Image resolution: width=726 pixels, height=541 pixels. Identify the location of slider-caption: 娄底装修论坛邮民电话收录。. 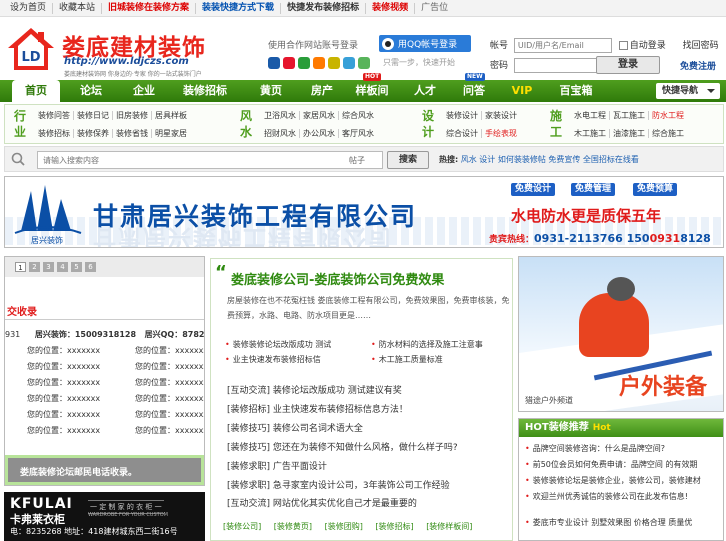
(104, 470).